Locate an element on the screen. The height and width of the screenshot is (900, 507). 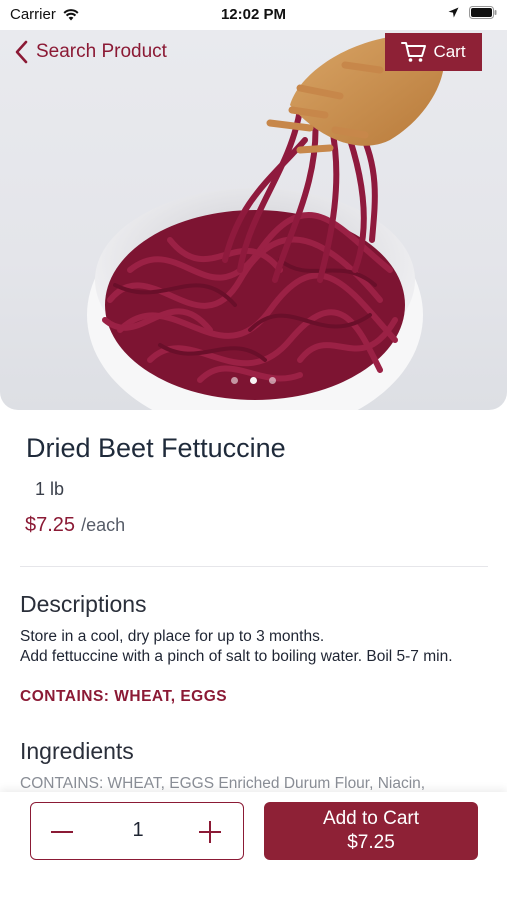
ingredients-heading: Ingredients is located at coordinates (77, 751).